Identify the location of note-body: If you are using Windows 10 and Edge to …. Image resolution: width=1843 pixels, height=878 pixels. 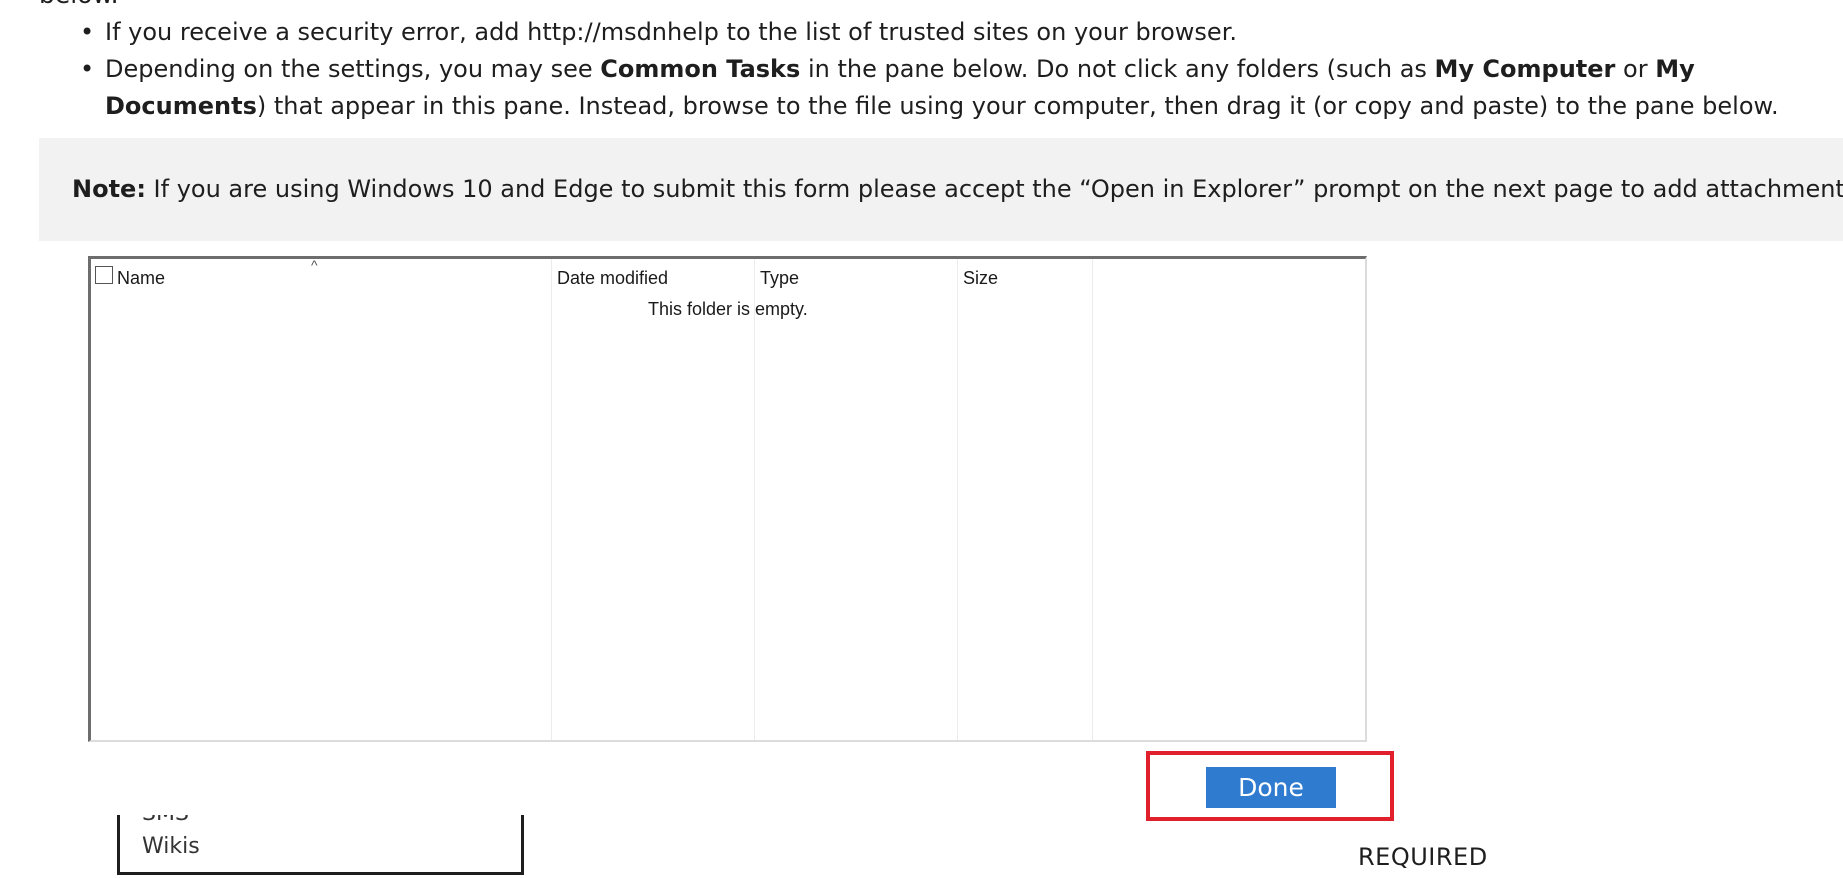
(994, 189).